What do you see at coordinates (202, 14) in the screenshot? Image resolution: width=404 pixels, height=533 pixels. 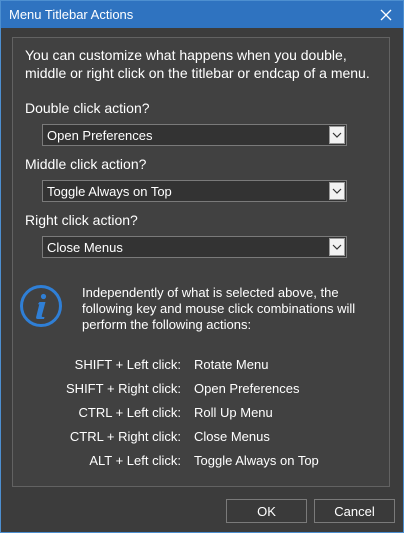 I see `titlebar: Menu Titlebar Actions` at bounding box center [202, 14].